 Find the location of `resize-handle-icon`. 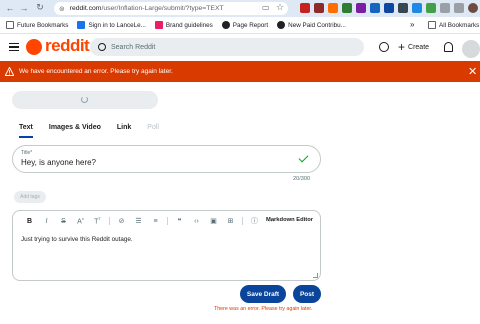

resize-handle-icon is located at coordinates (315, 275).